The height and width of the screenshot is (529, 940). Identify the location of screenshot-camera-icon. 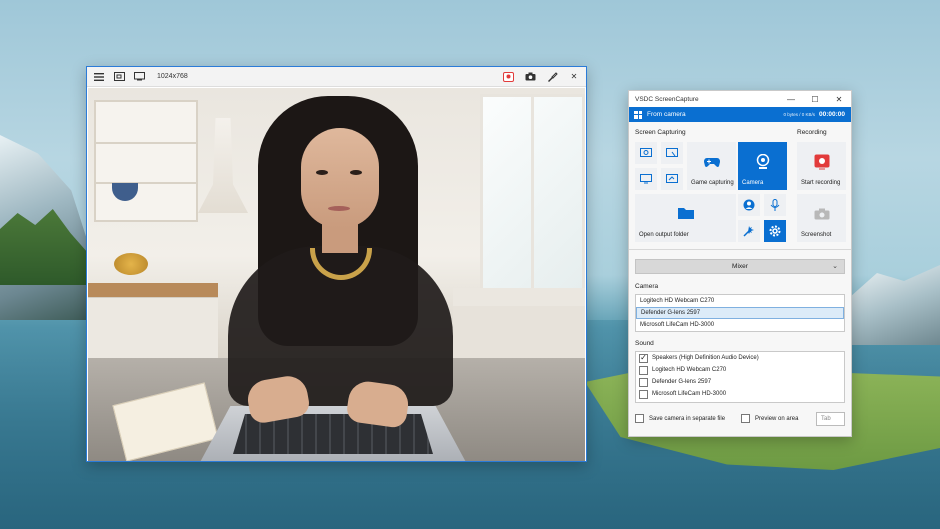
(821, 214).